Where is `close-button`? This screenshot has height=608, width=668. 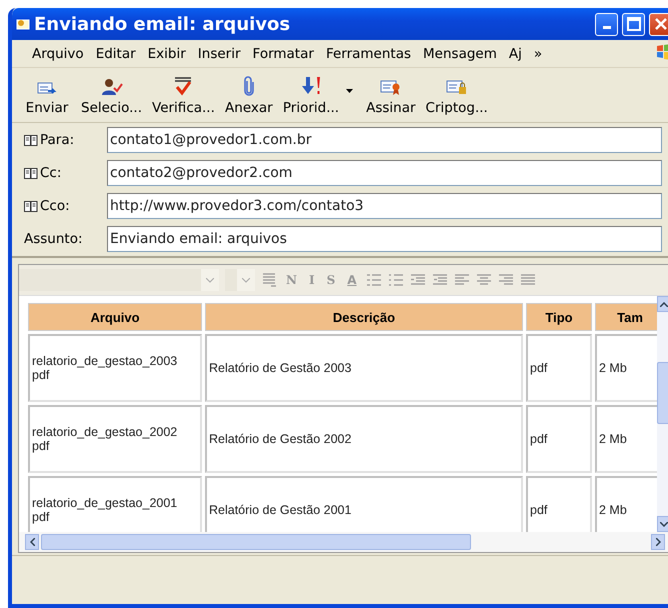 close-button is located at coordinates (658, 24).